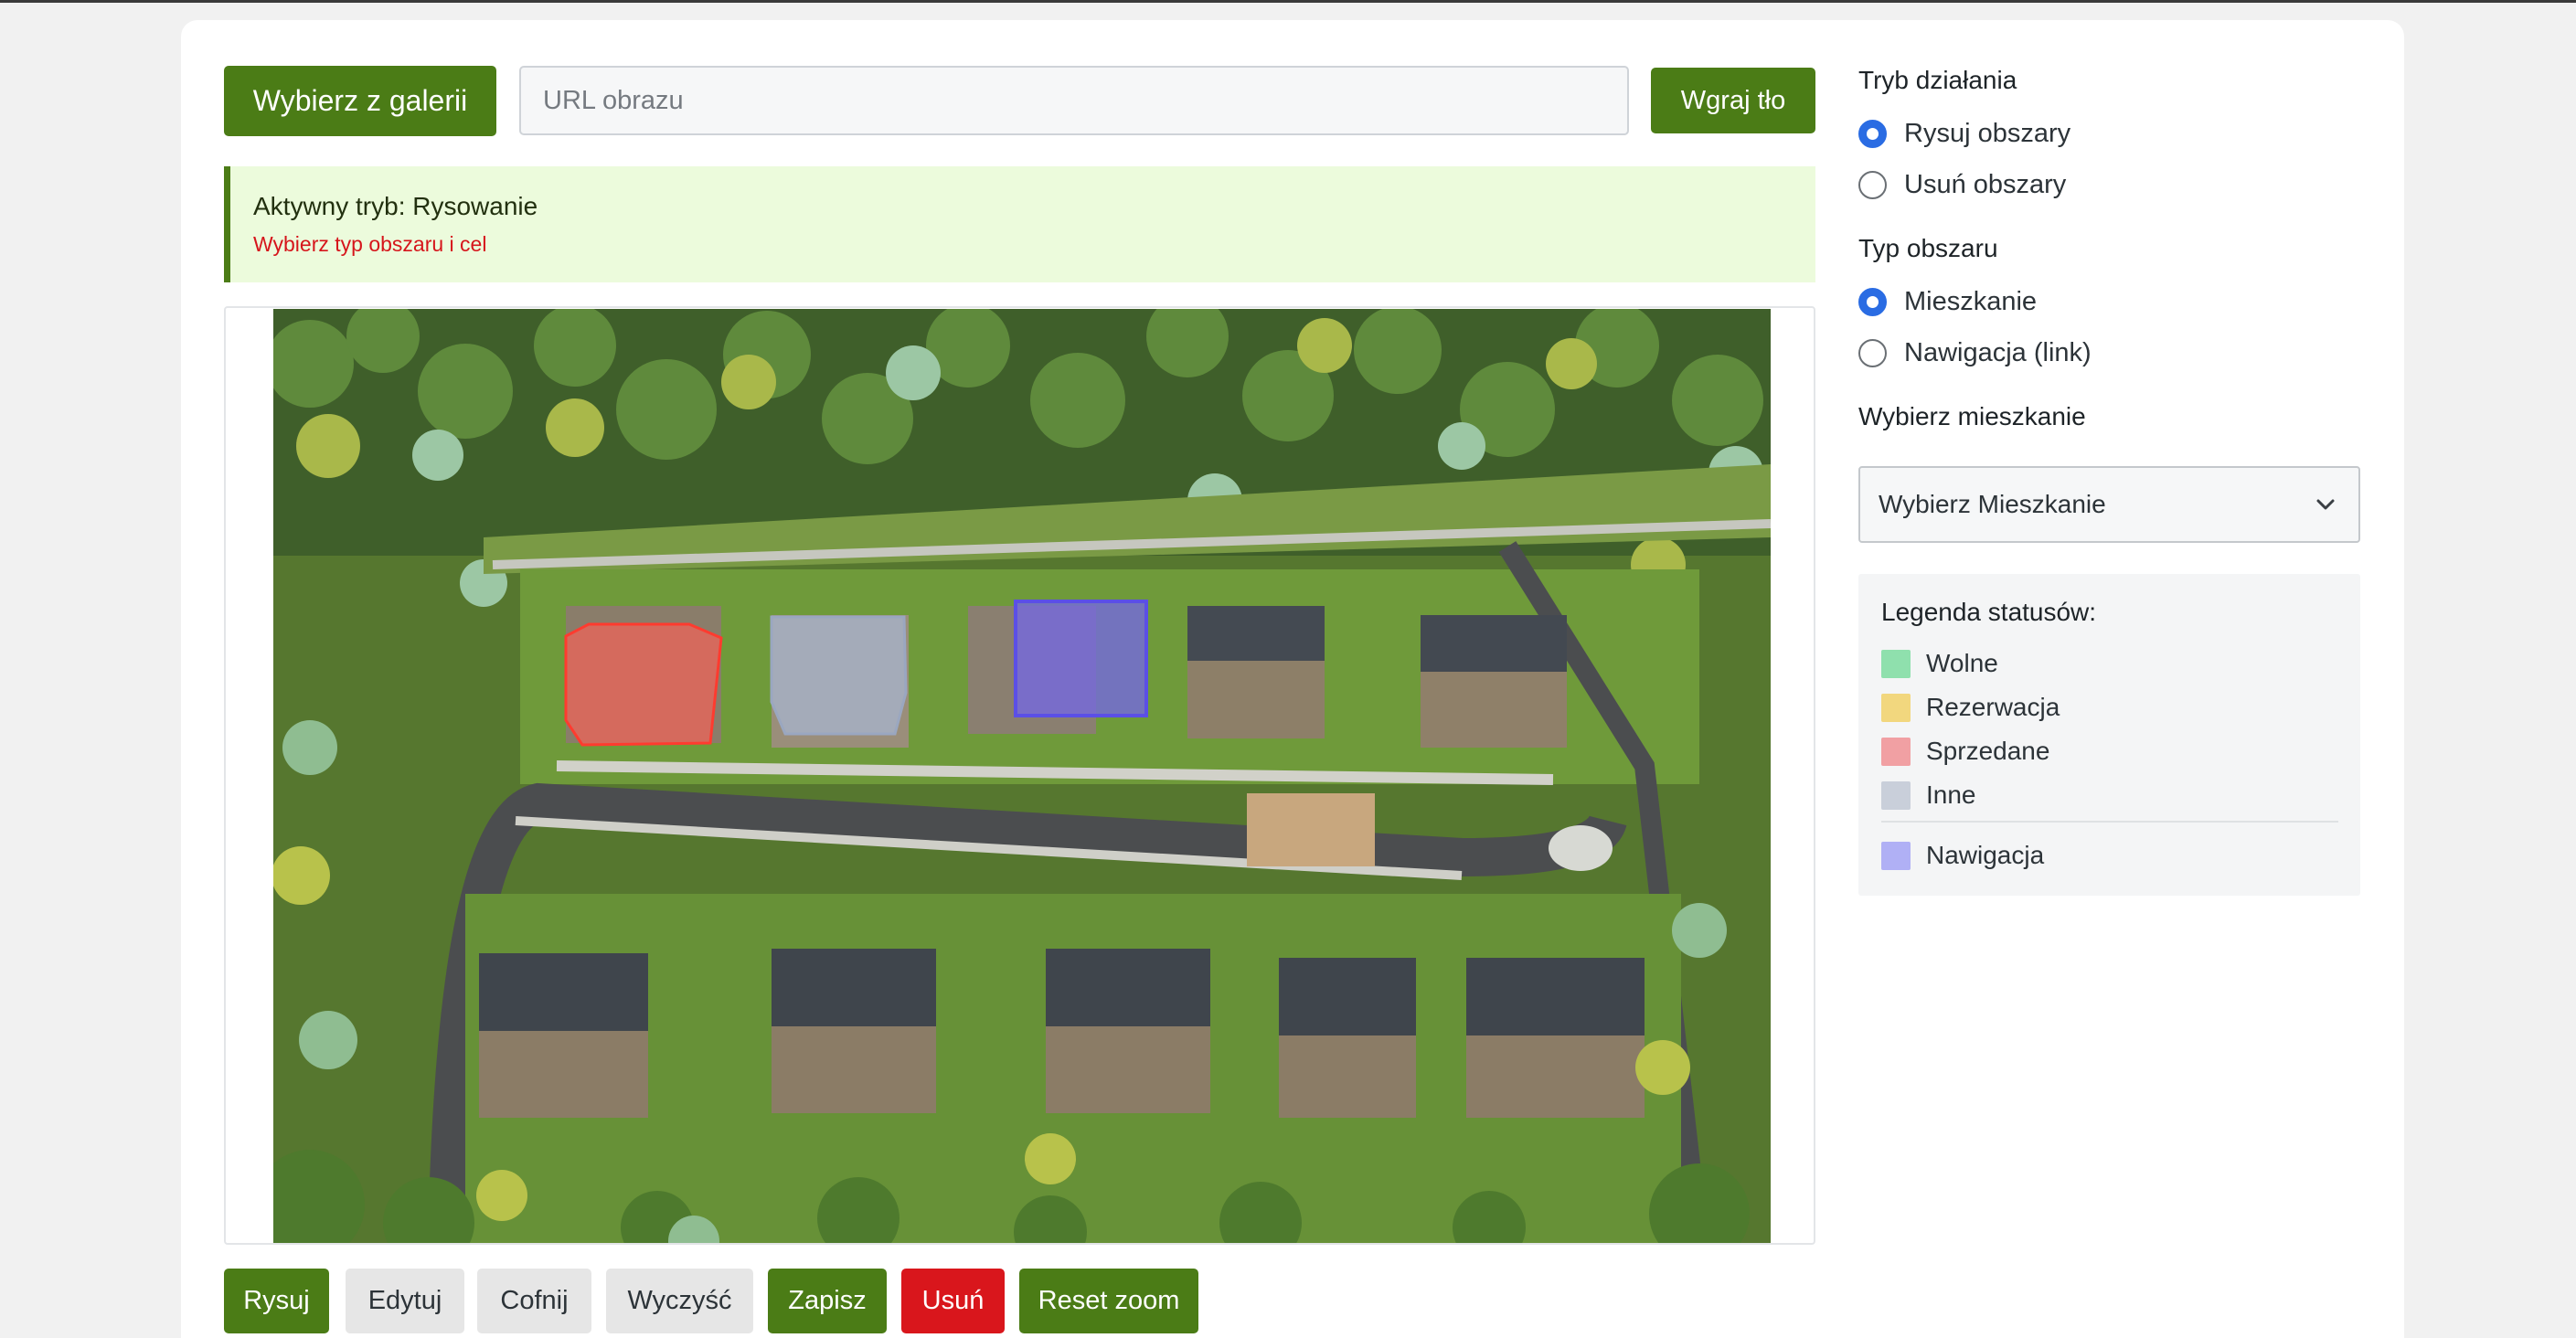 The image size is (2576, 1338). I want to click on radio-navigation-link: Nawigacja (link), so click(1975, 352).